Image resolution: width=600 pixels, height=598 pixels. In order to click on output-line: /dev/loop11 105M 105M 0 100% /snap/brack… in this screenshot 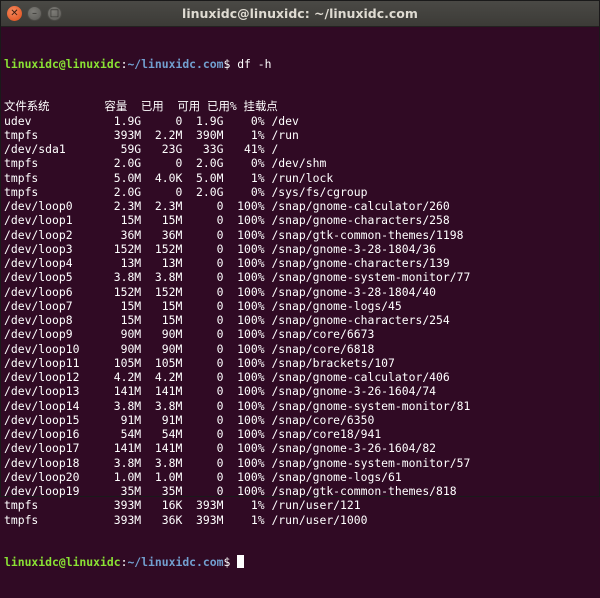, I will do `click(199, 362)`.